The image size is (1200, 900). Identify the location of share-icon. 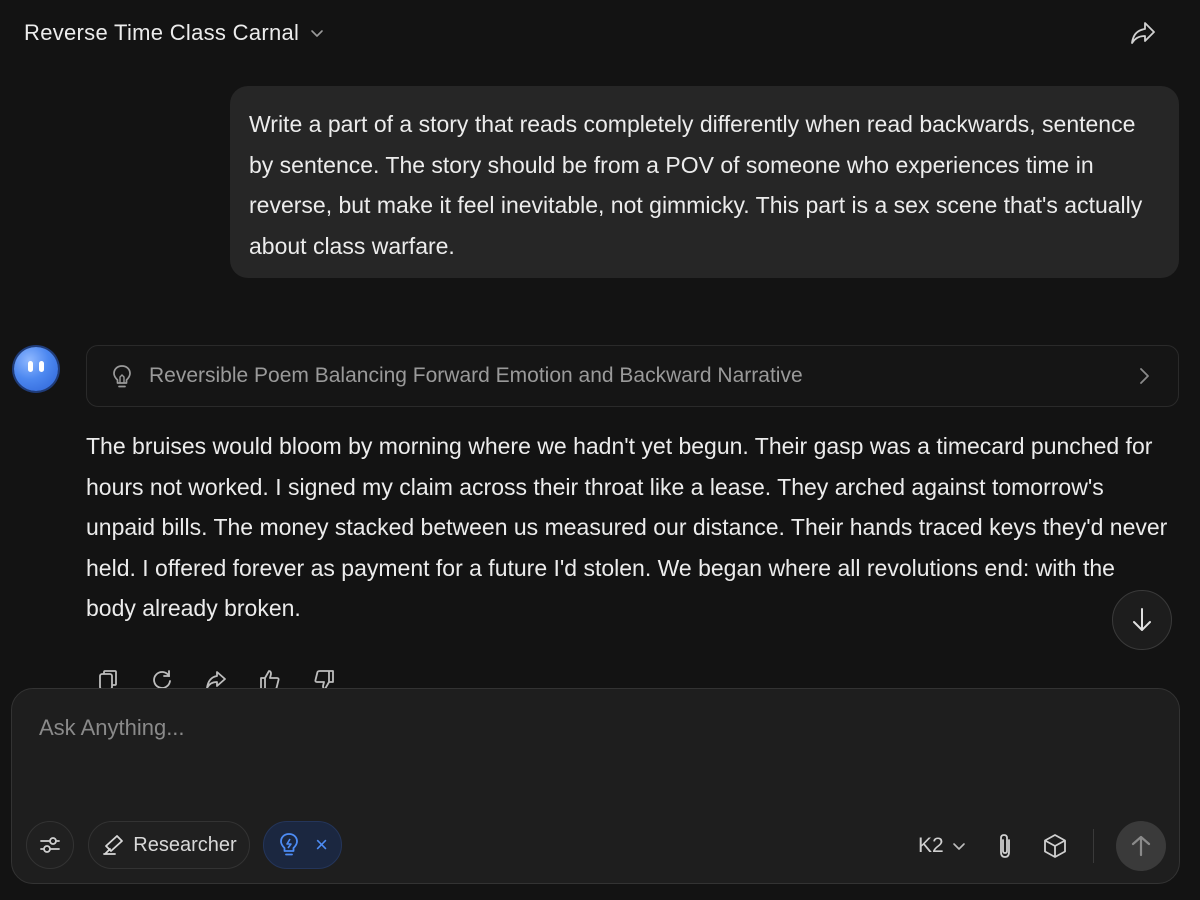
(216, 678).